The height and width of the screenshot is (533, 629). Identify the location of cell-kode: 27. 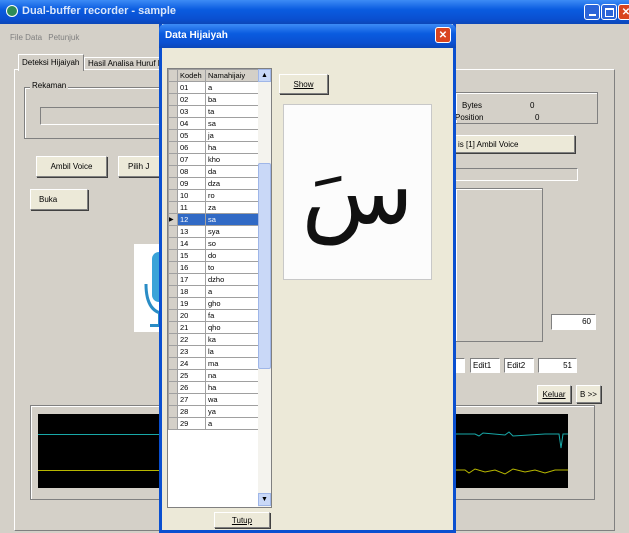
(191, 399).